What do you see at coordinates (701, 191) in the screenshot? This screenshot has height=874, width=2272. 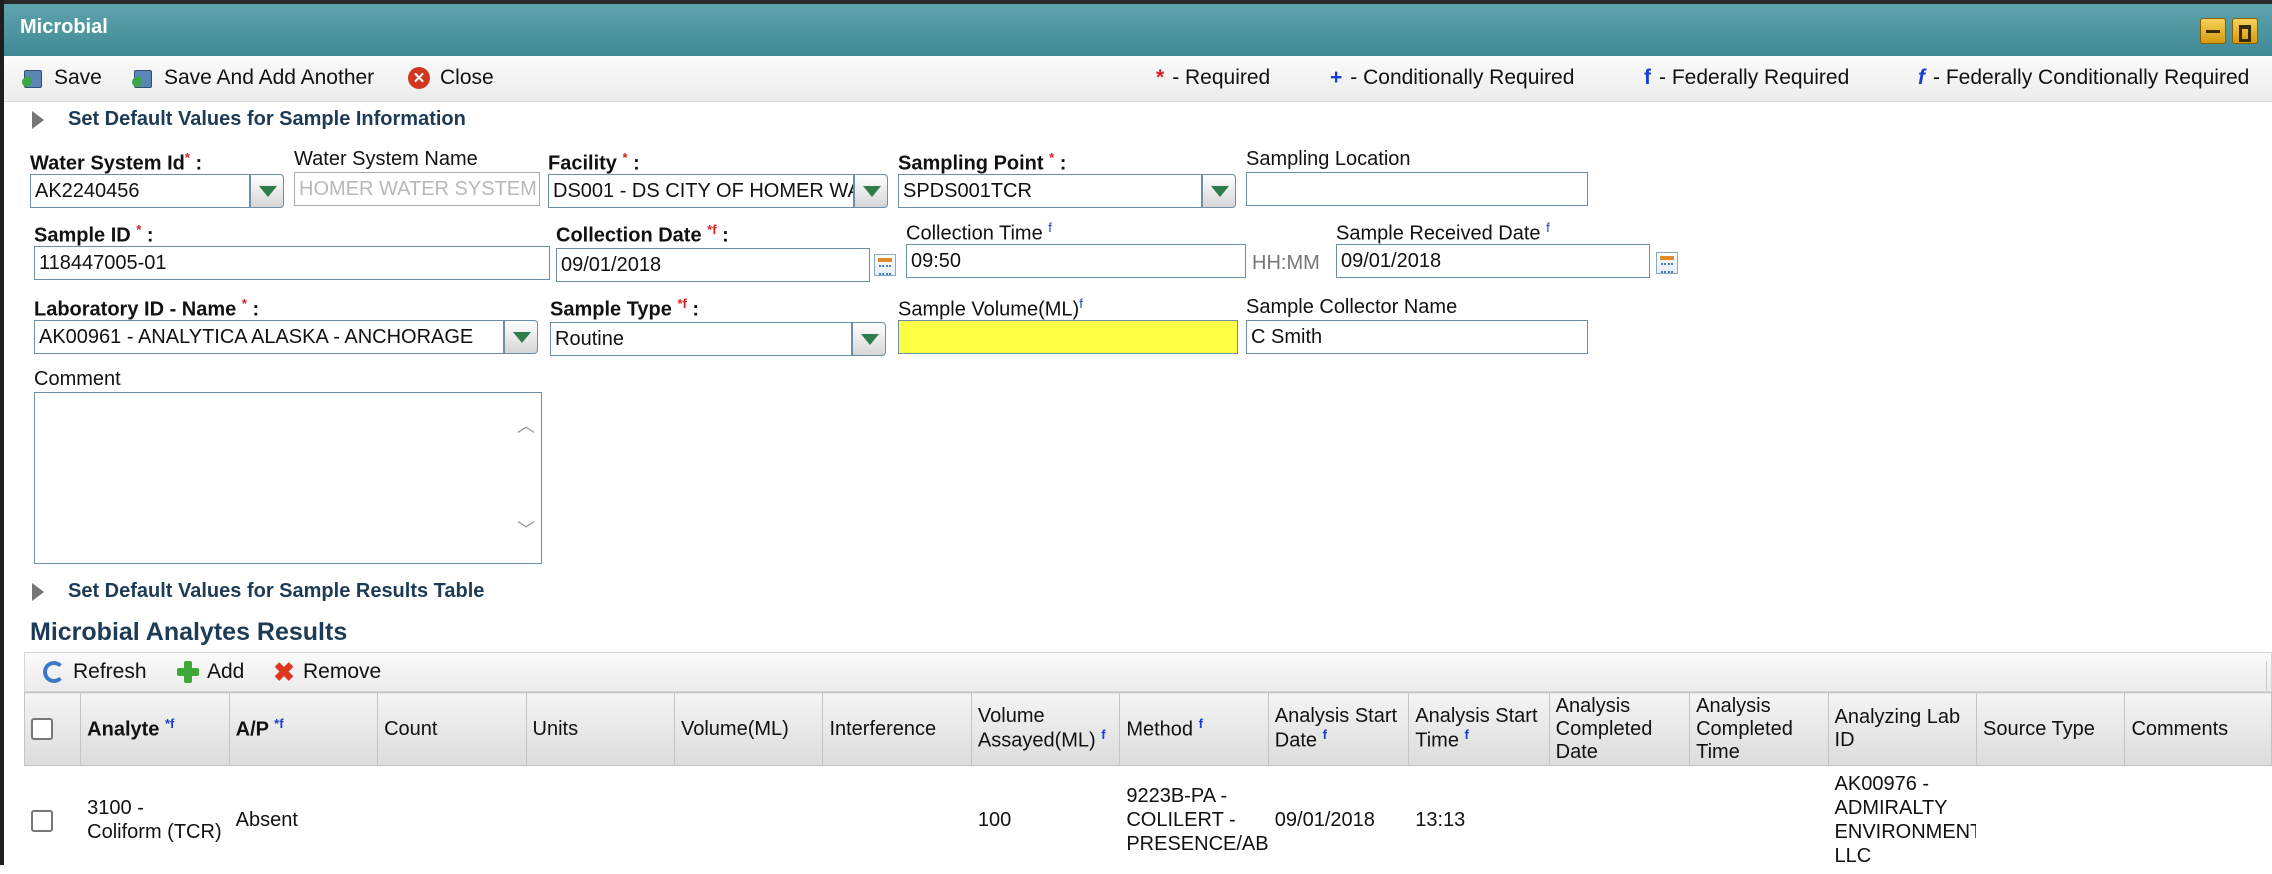 I see `facility-field: DS001 - DS CITY OF HOMER WATER` at bounding box center [701, 191].